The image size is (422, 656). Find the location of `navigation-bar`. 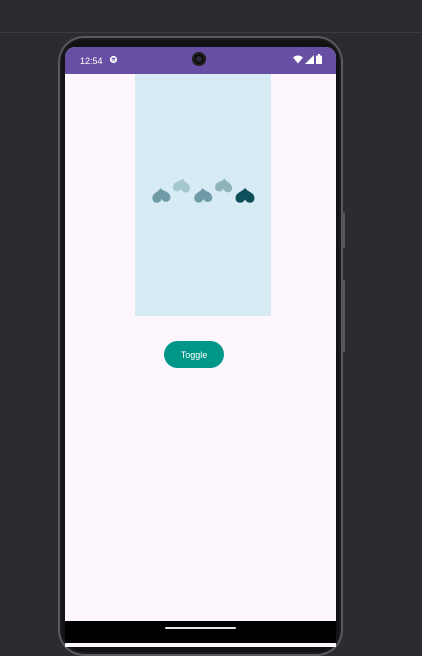

navigation-bar is located at coordinates (200, 632).